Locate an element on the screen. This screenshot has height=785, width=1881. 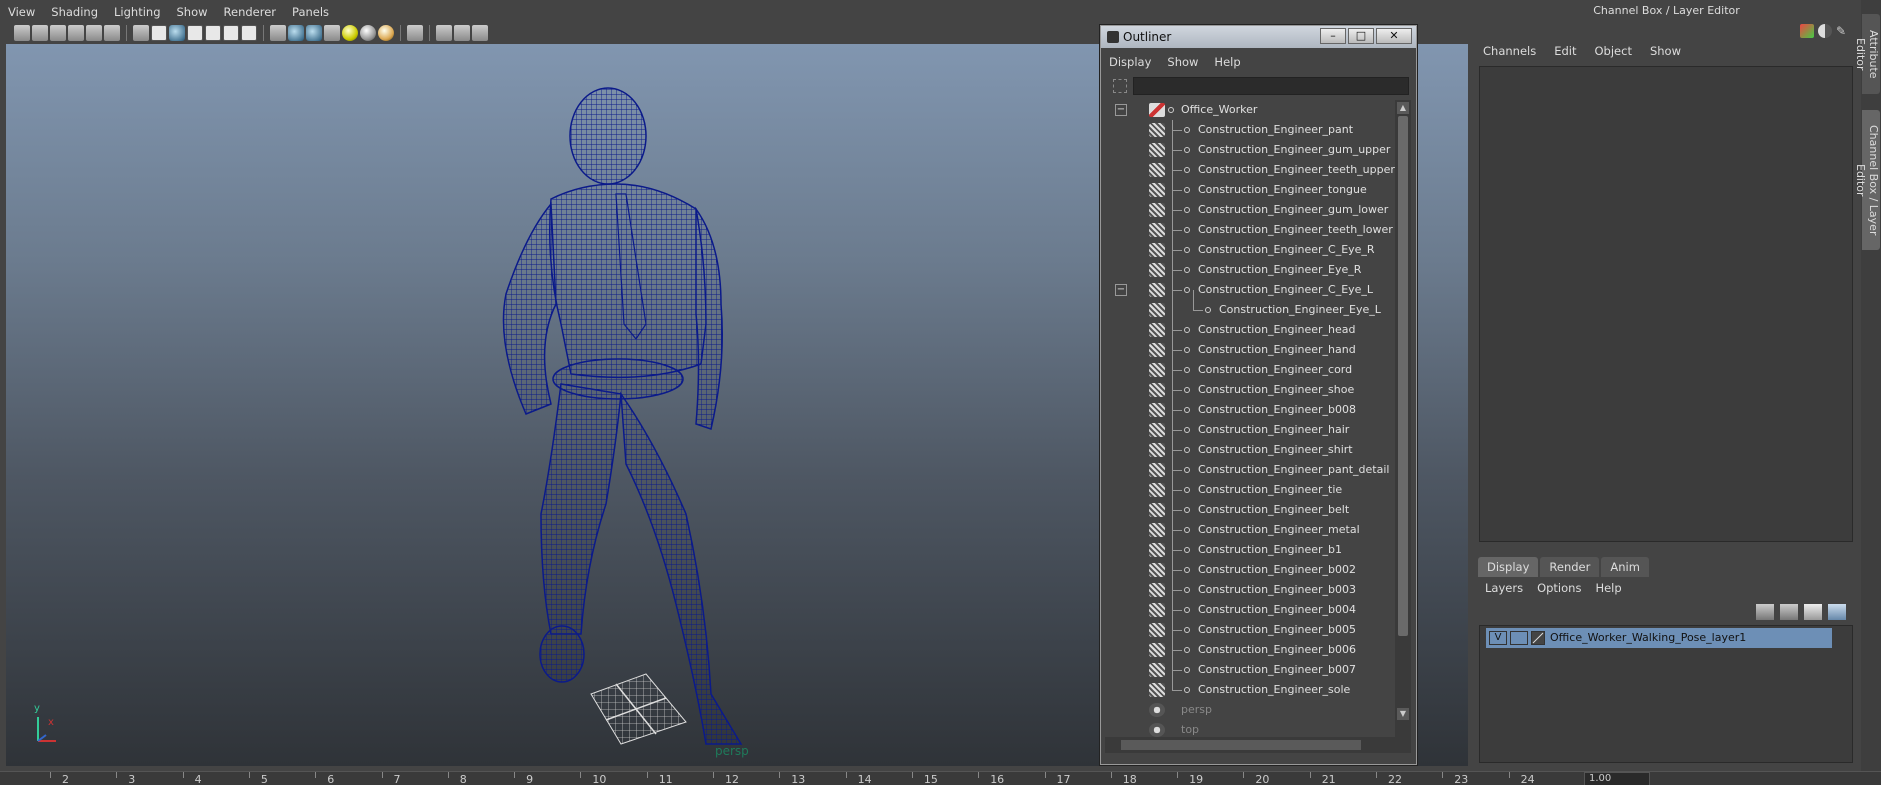
layer-name: Office_Worker_Walking_Pose_layer1 is located at coordinates (1648, 637).